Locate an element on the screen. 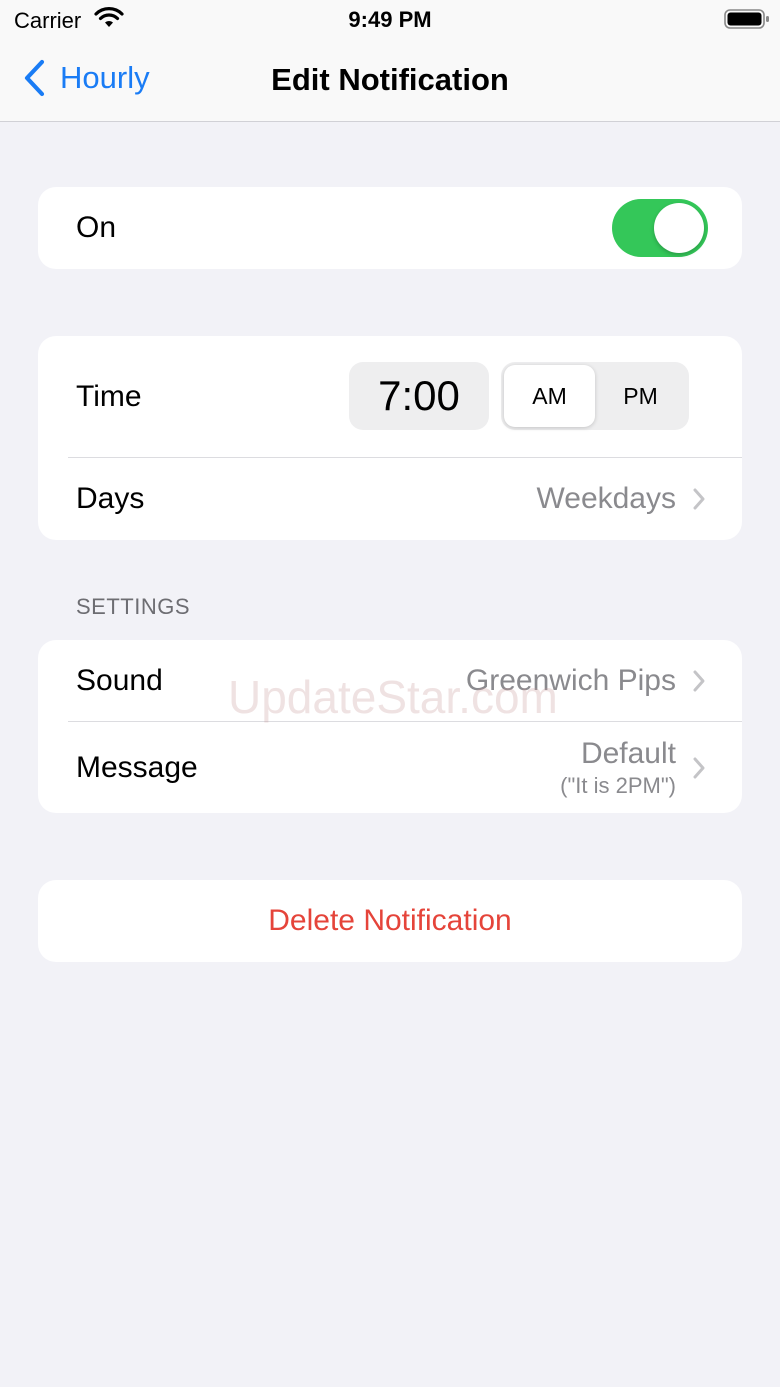 This screenshot has height=1387, width=780. delete-notification-button: Delete Notification is located at coordinates (390, 921).